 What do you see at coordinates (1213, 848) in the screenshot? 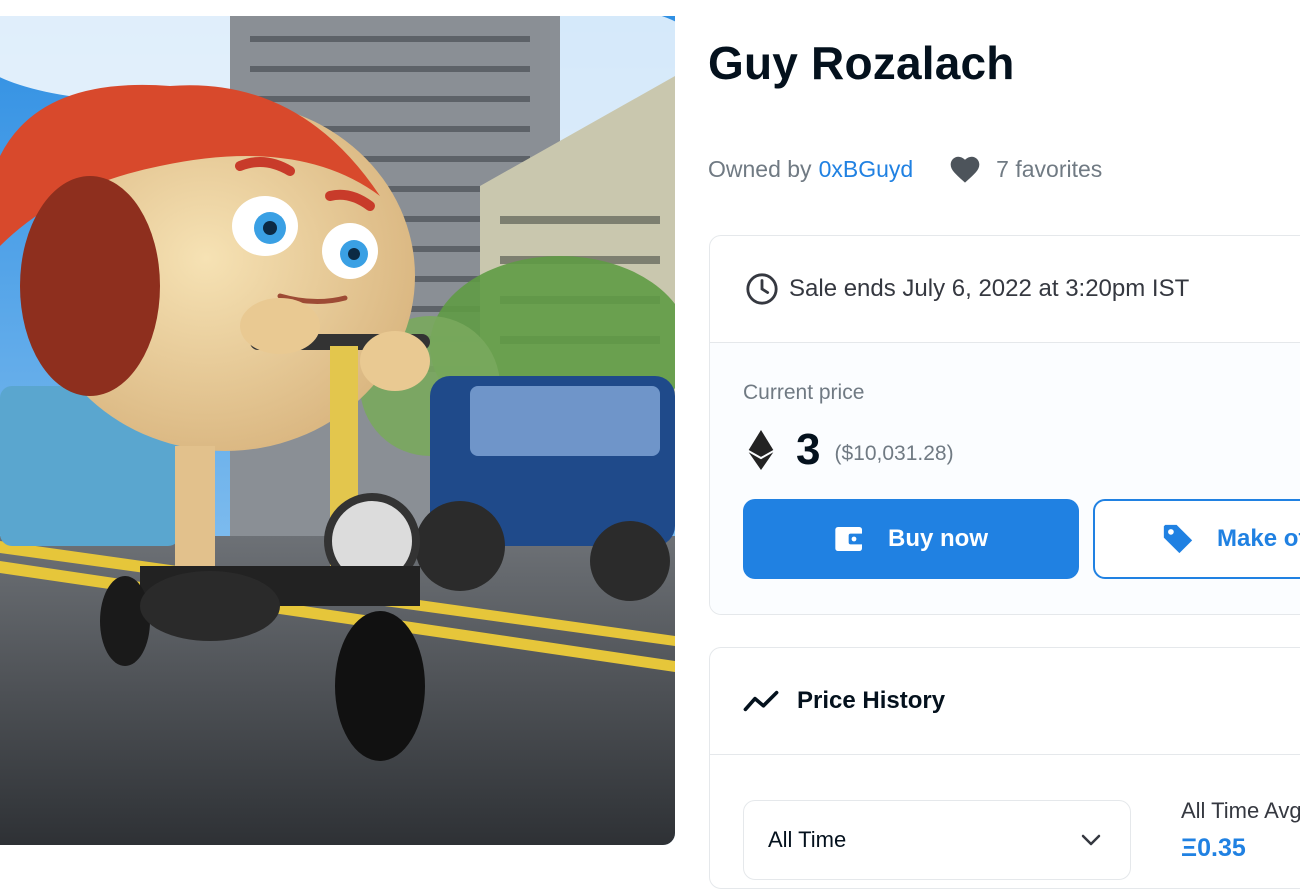
I see `all-time-average-value: Ξ0.35` at bounding box center [1213, 848].